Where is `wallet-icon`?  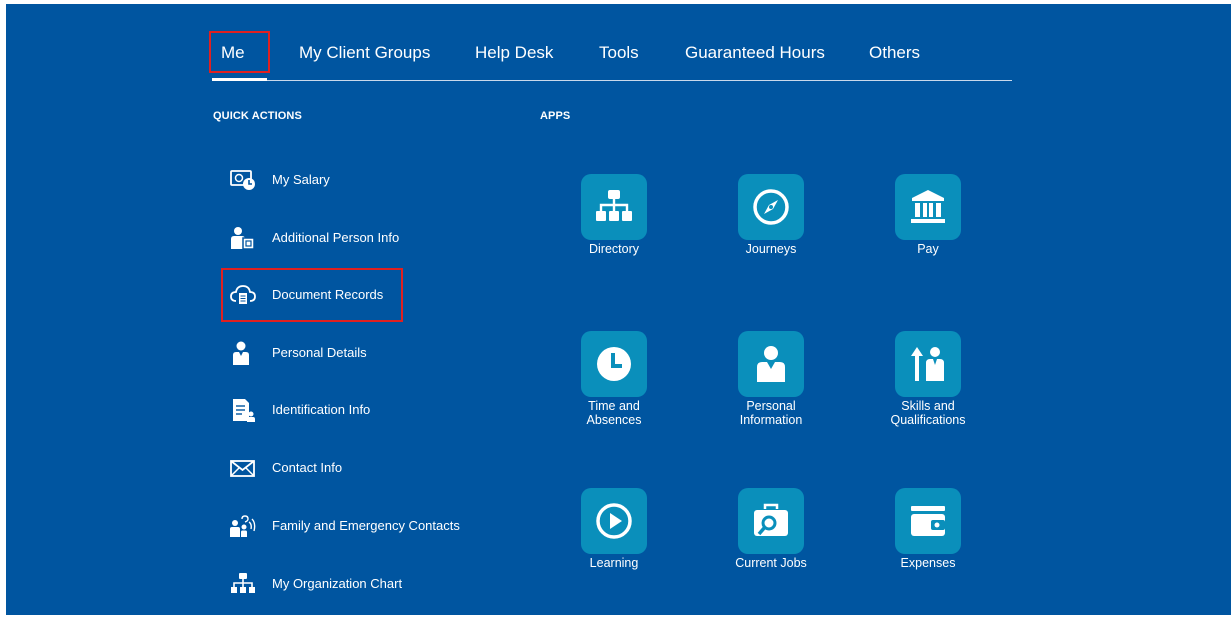 wallet-icon is located at coordinates (928, 521).